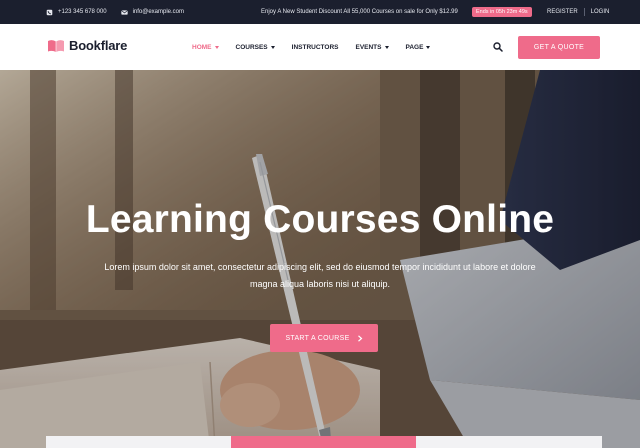  What do you see at coordinates (251, 47) in the screenshot?
I see `nav-label: COURSES` at bounding box center [251, 47].